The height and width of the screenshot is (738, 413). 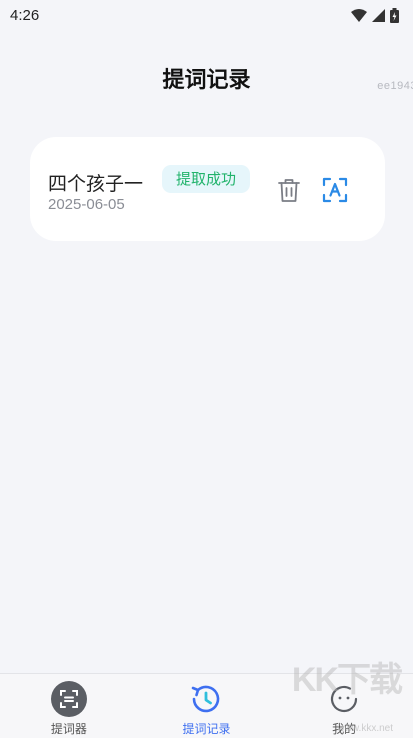 I want to click on status-time: 4:26, so click(x=25, y=15).